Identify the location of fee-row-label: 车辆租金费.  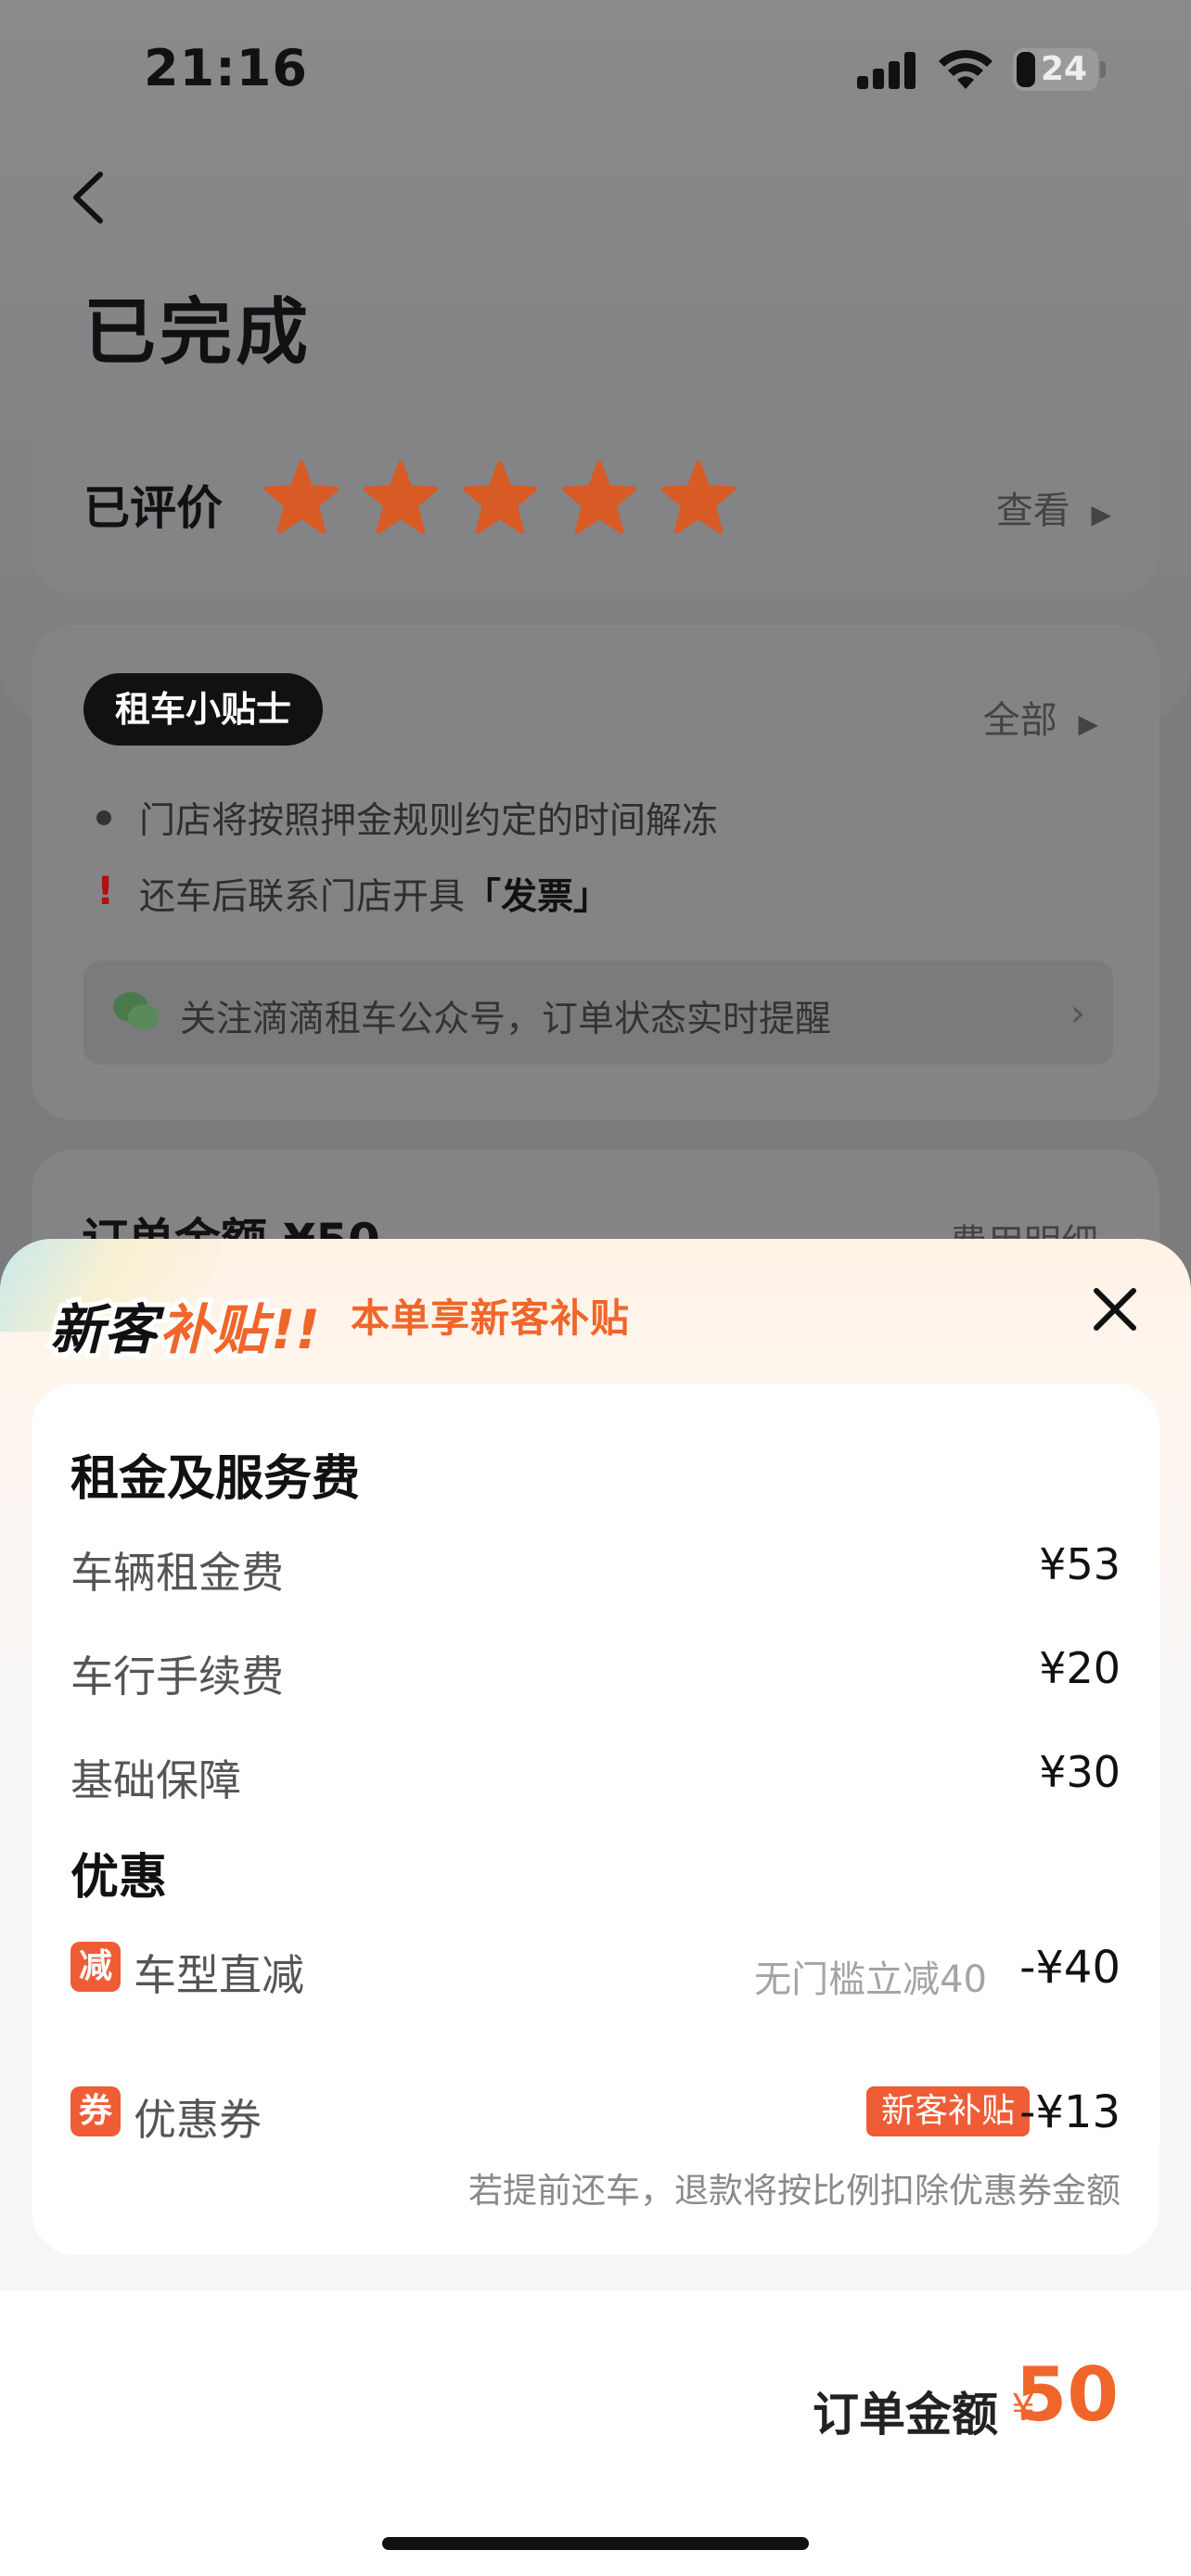
(177, 1573).